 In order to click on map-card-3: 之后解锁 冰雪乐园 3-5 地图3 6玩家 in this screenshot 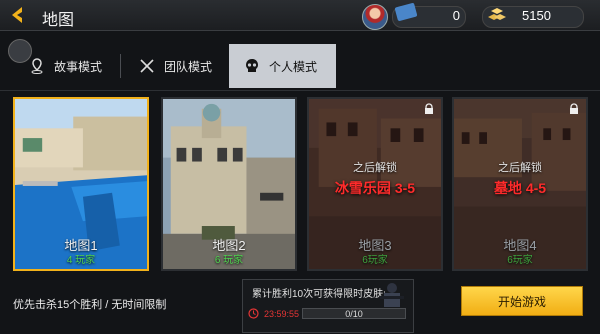, I will do `click(375, 184)`.